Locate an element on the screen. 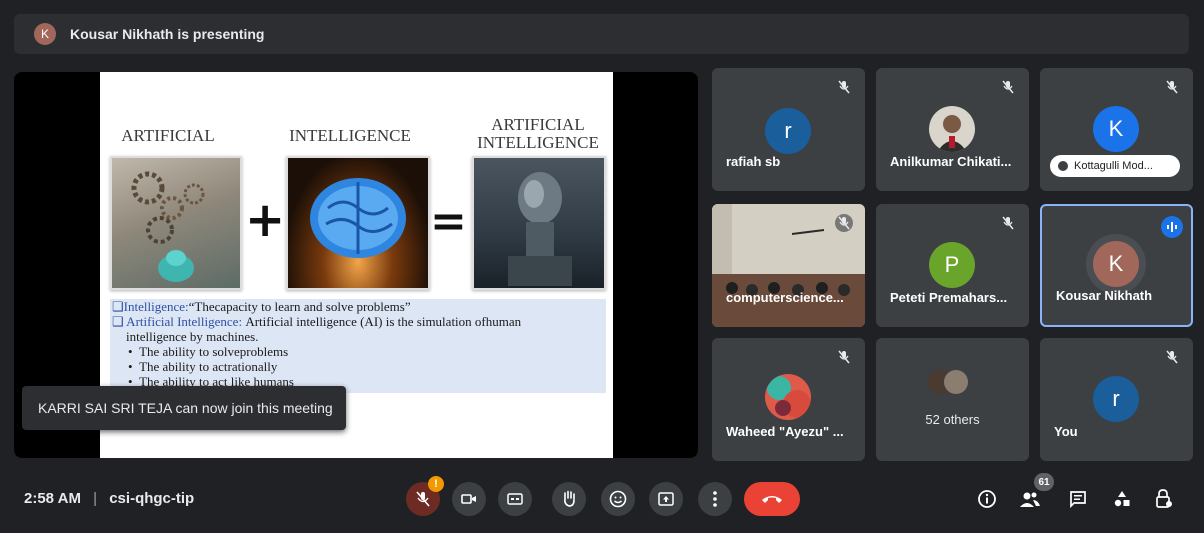  presenting-text: Kousar Nikhath is presenting is located at coordinates (167, 34).